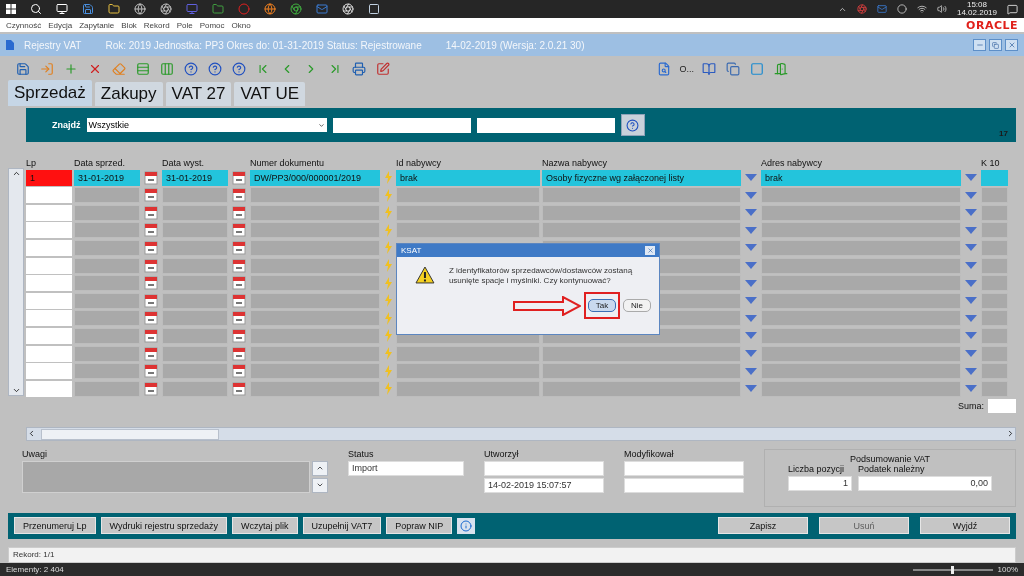  What do you see at coordinates (890, 458) in the screenshot?
I see `summary-title: Podsumowanie VAT` at bounding box center [890, 458].